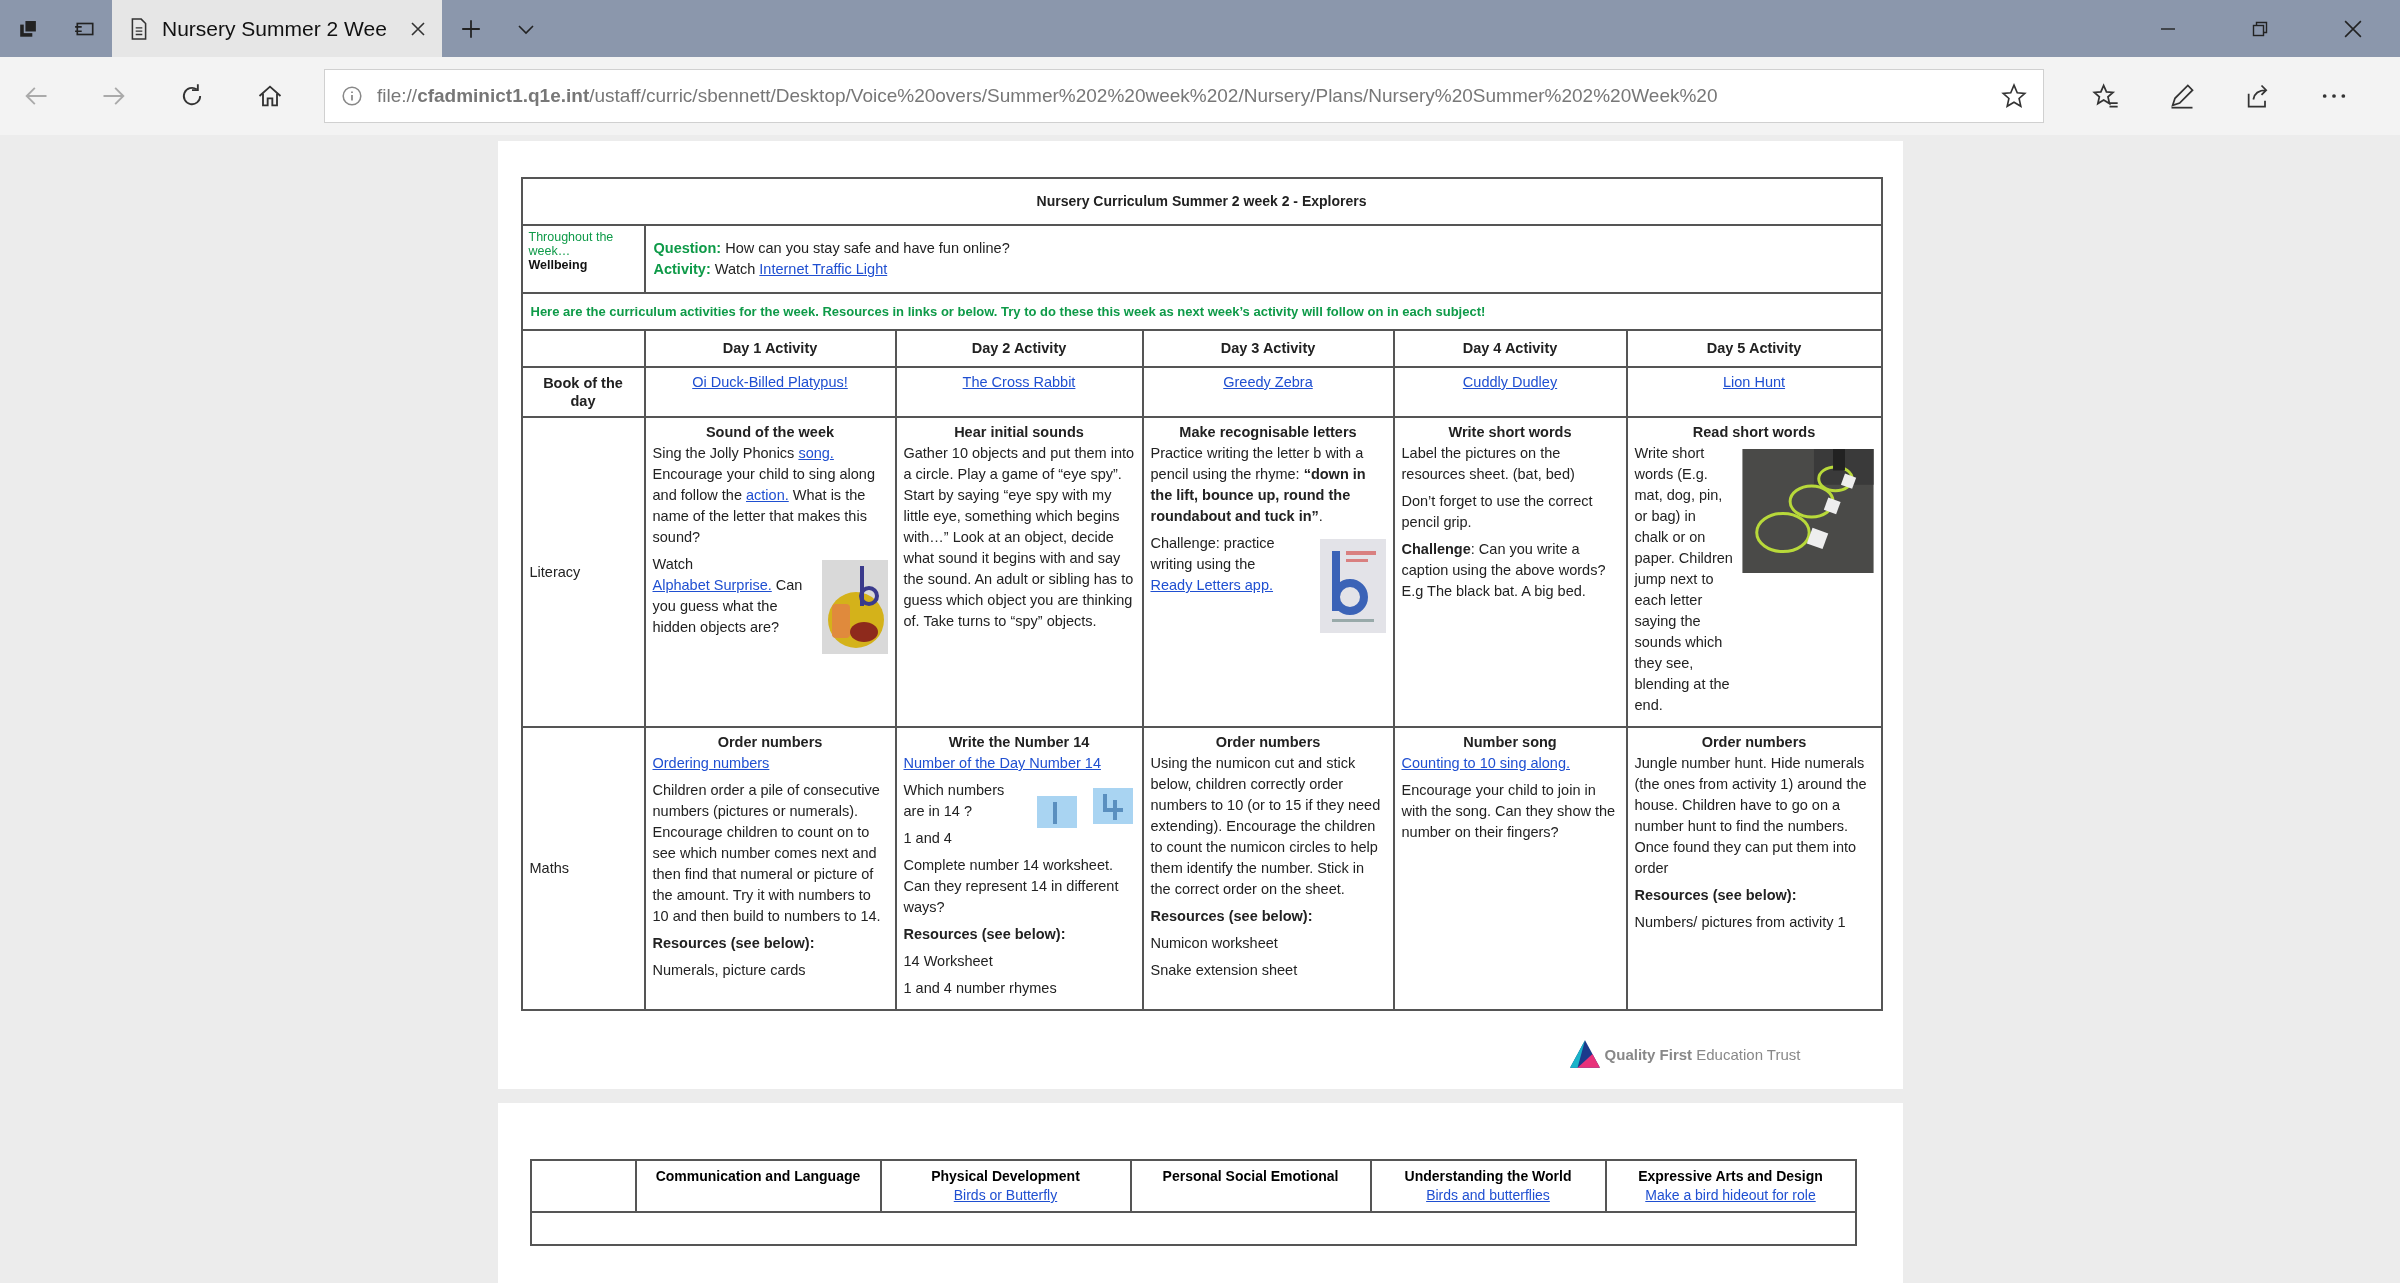  What do you see at coordinates (1497, 512) in the screenshot?
I see `cell-text: Don’t forget to use the correct pencil grip.` at bounding box center [1497, 512].